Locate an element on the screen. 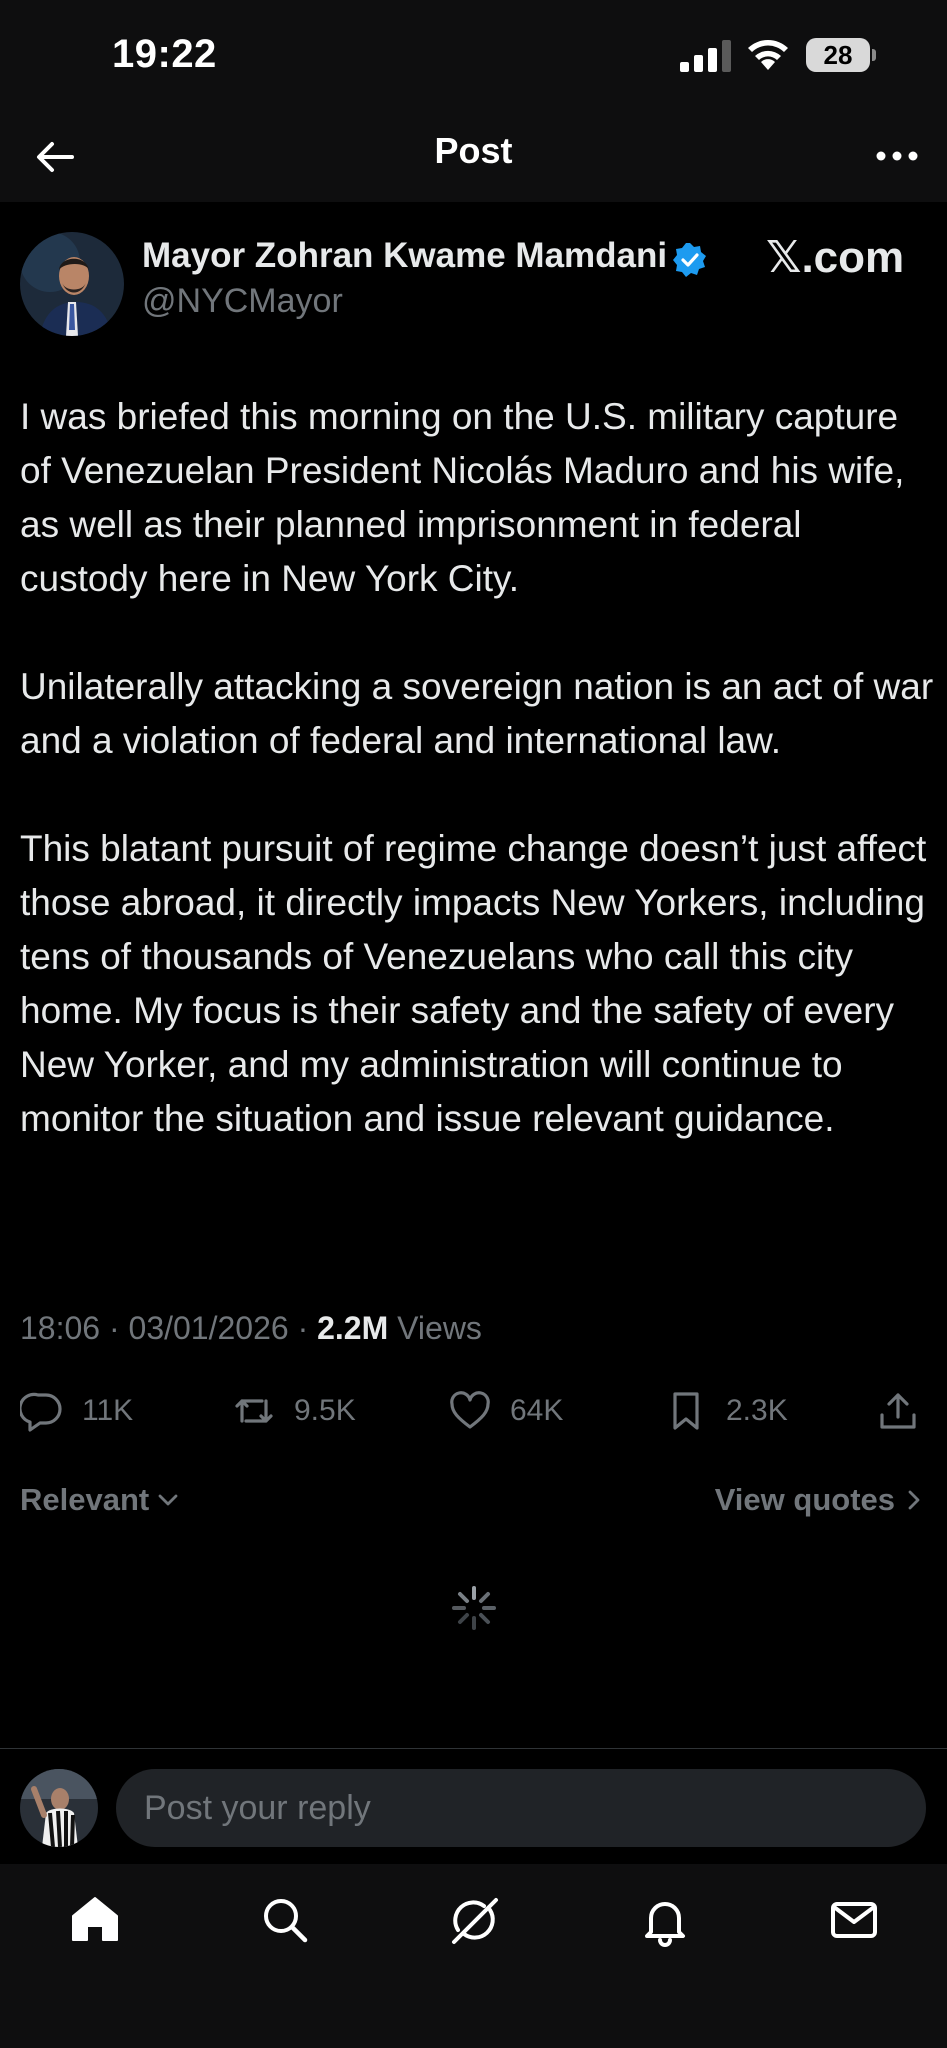  engagement-bar: 11K 9.5K 64K 2.3K is located at coordinates (473, 1411).